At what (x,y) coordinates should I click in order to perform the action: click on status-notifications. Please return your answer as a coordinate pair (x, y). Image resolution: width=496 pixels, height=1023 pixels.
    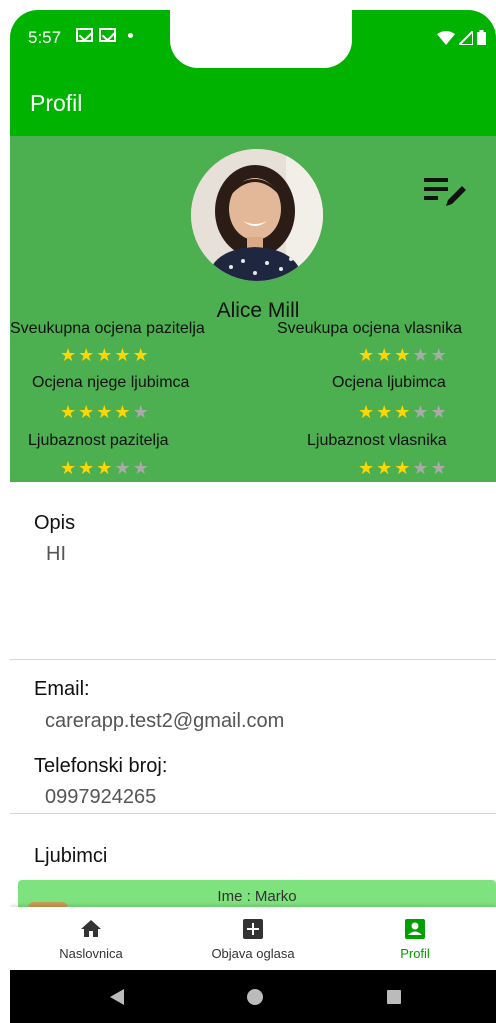
    Looking at the image, I should click on (104, 35).